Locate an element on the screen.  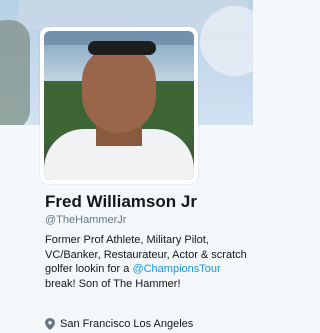
location-text: San Francisco Los Angeles is located at coordinates (127, 324).